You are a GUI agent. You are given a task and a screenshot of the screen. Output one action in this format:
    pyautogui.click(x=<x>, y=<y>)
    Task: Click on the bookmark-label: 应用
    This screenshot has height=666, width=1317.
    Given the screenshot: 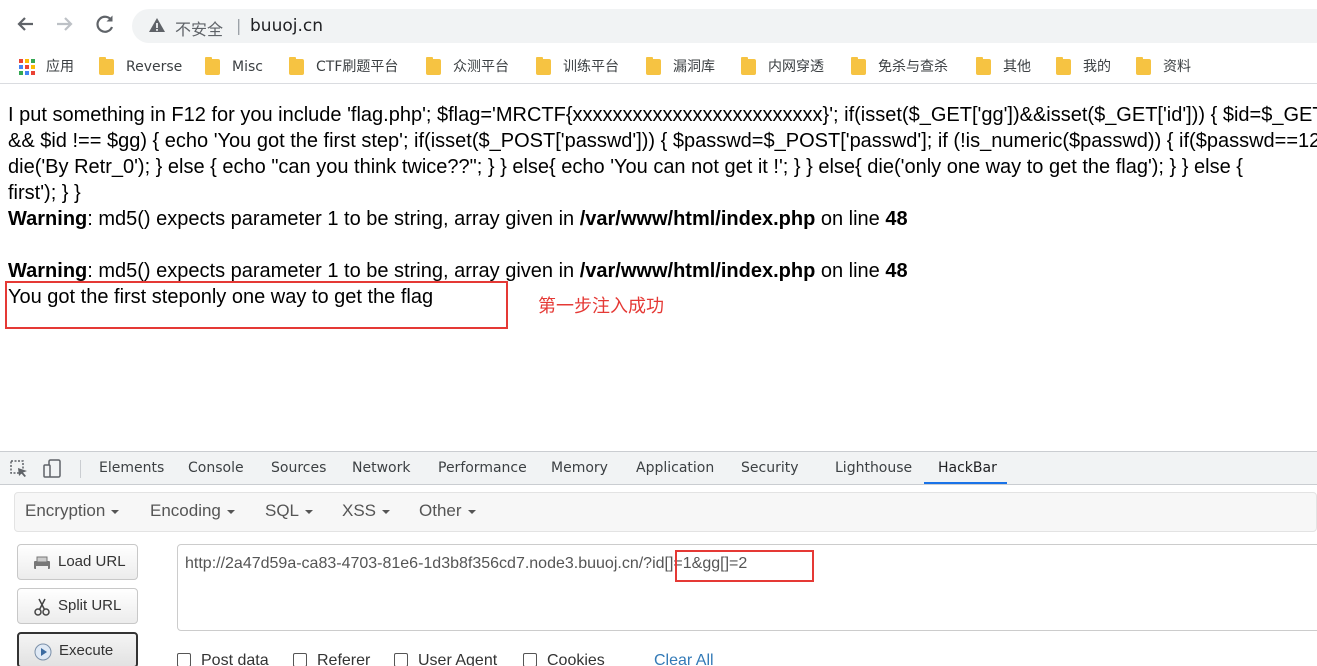 What is the action you would take?
    pyautogui.click(x=60, y=67)
    